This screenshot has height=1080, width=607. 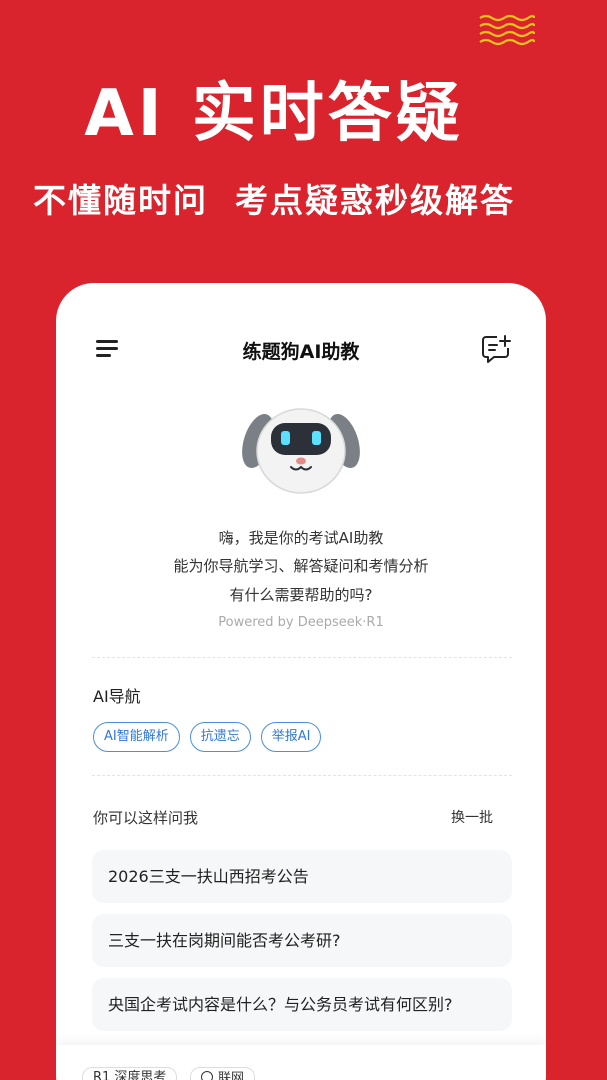 What do you see at coordinates (301, 538) in the screenshot?
I see `greeting-line-1: 嗨，我是你的考试AI助教` at bounding box center [301, 538].